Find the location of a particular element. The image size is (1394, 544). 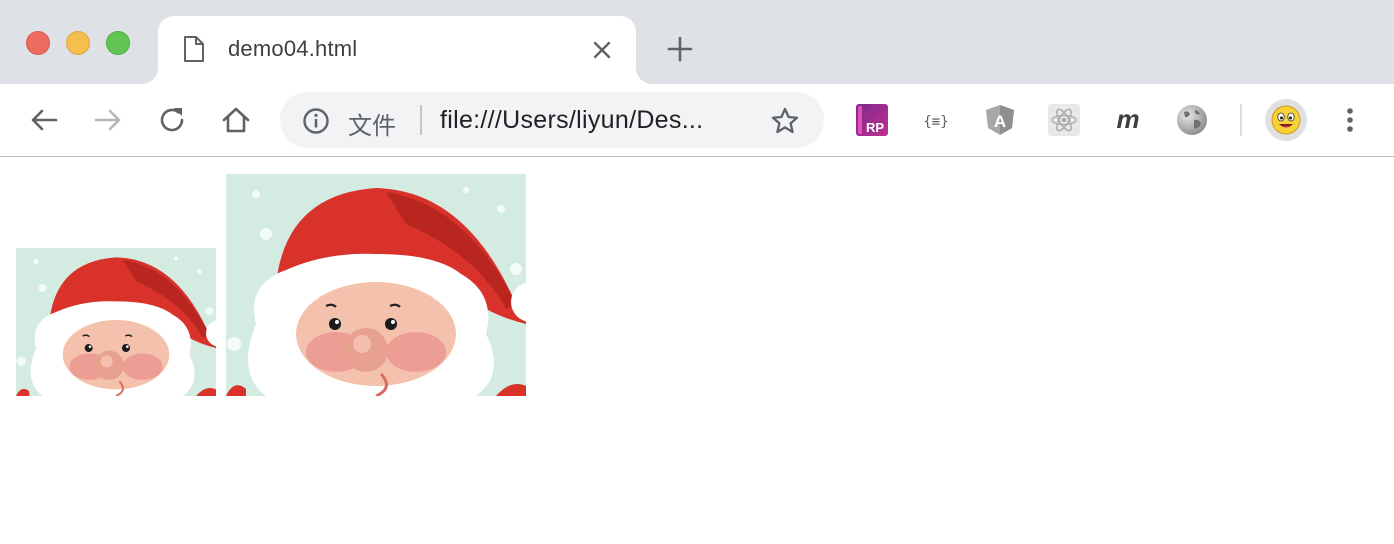

tab-close-icon is located at coordinates (602, 50).